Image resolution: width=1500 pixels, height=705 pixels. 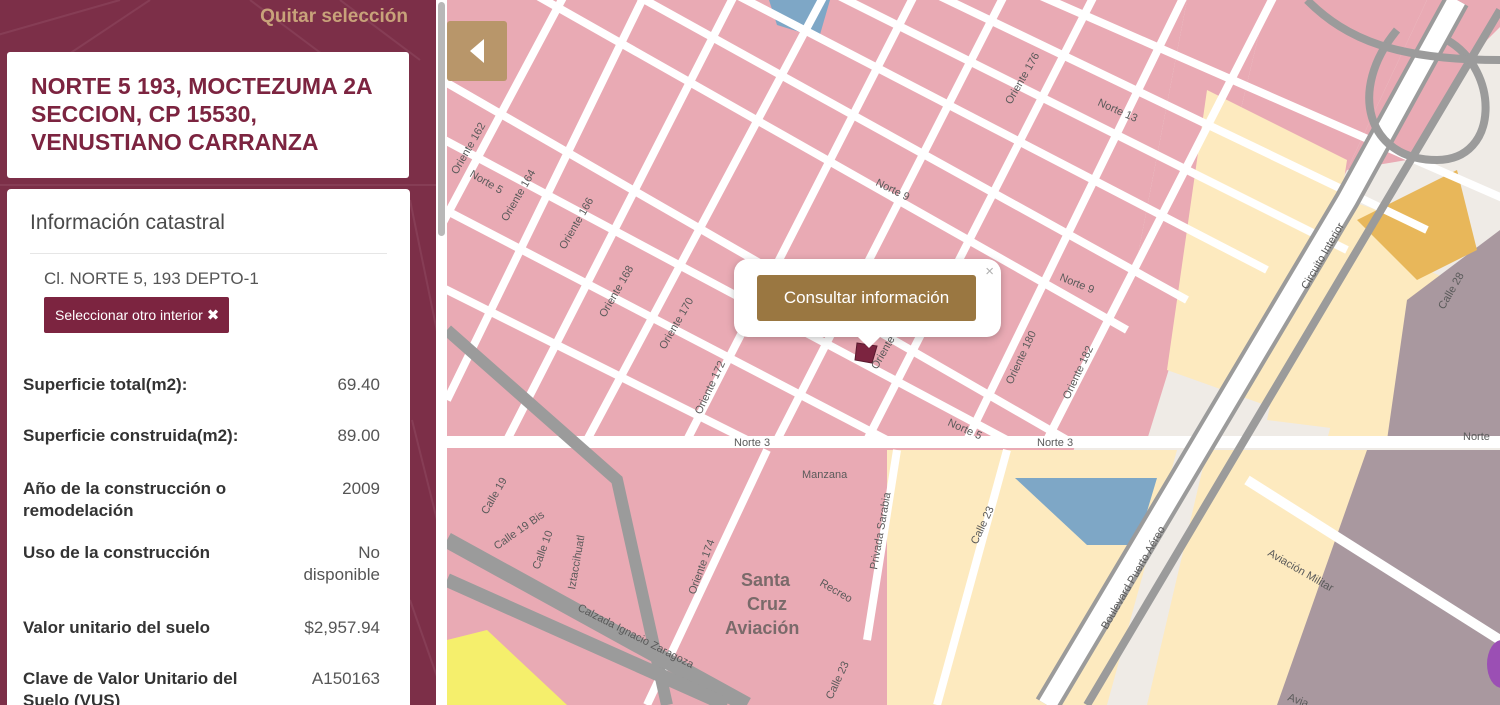 I want to click on neighborhood-label: Santa, so click(x=766, y=580).